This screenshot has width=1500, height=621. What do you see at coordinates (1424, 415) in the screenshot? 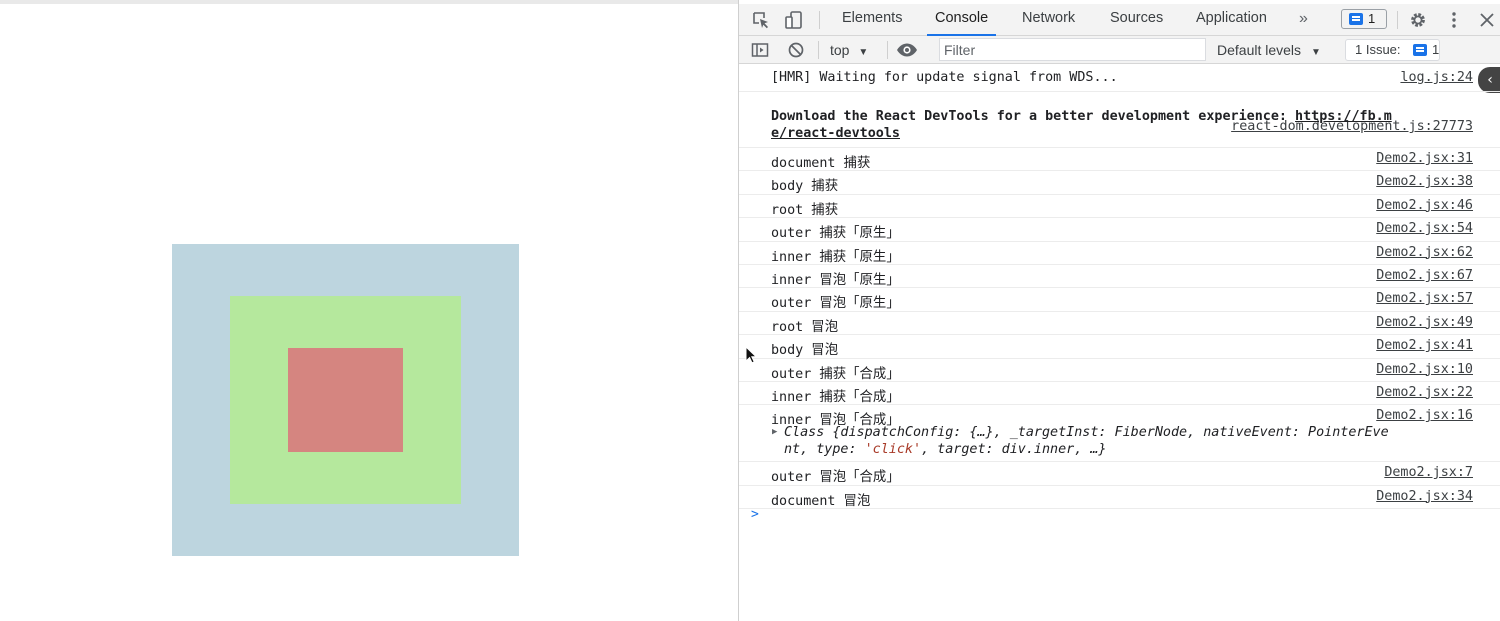
I see `source-link: Demo2.jsx:16` at bounding box center [1424, 415].